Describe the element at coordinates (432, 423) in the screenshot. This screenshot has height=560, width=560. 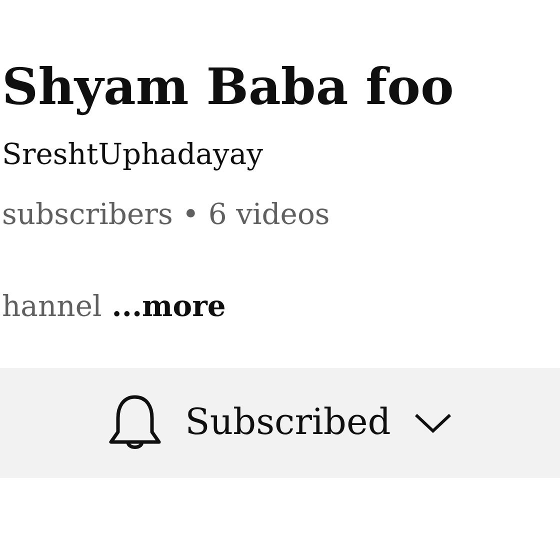
I see `chevron-down-icon` at that location.